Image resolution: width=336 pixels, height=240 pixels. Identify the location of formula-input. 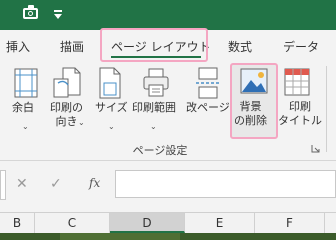
(225, 184).